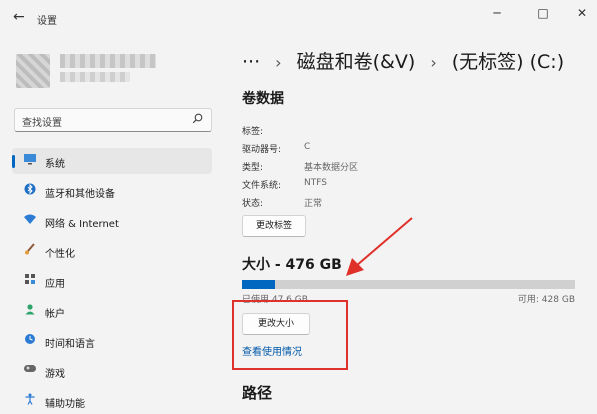 Image resolution: width=597 pixels, height=414 pixels. Describe the element at coordinates (197, 120) in the screenshot. I see `search-icon` at that location.